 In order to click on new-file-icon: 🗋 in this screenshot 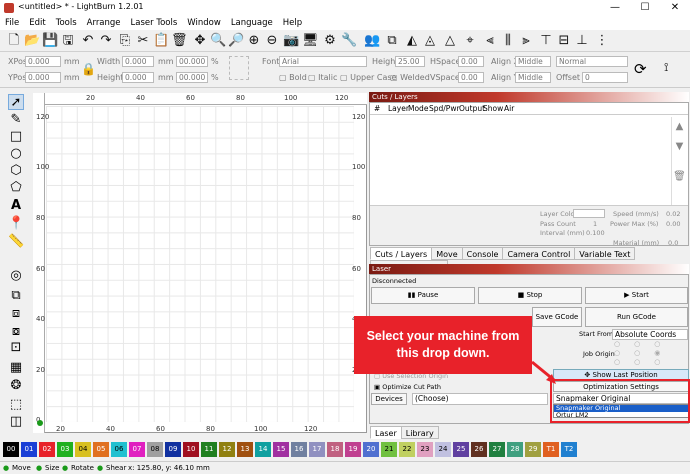, I will do `click(14, 41)`.